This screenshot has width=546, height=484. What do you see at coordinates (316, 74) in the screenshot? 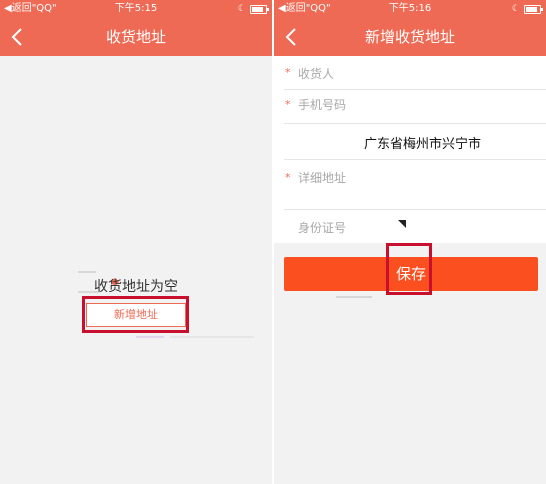
I see `consignee-label: 收货人` at bounding box center [316, 74].